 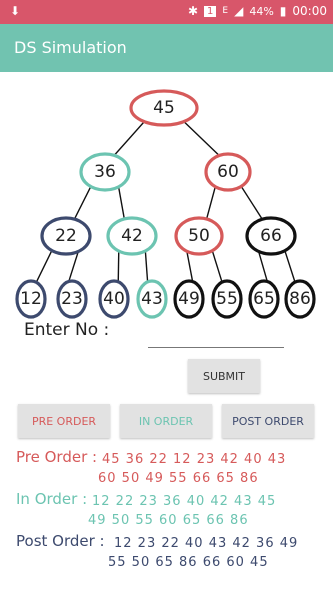 I want to click on tree-node-40: 40, so click(x=114, y=299).